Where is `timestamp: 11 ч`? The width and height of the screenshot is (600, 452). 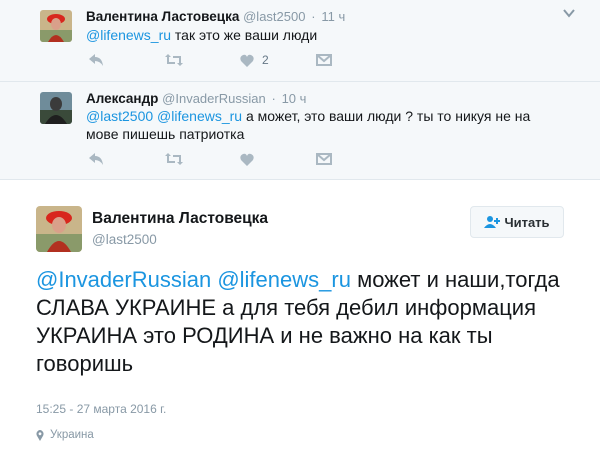 timestamp: 11 ч is located at coordinates (333, 16).